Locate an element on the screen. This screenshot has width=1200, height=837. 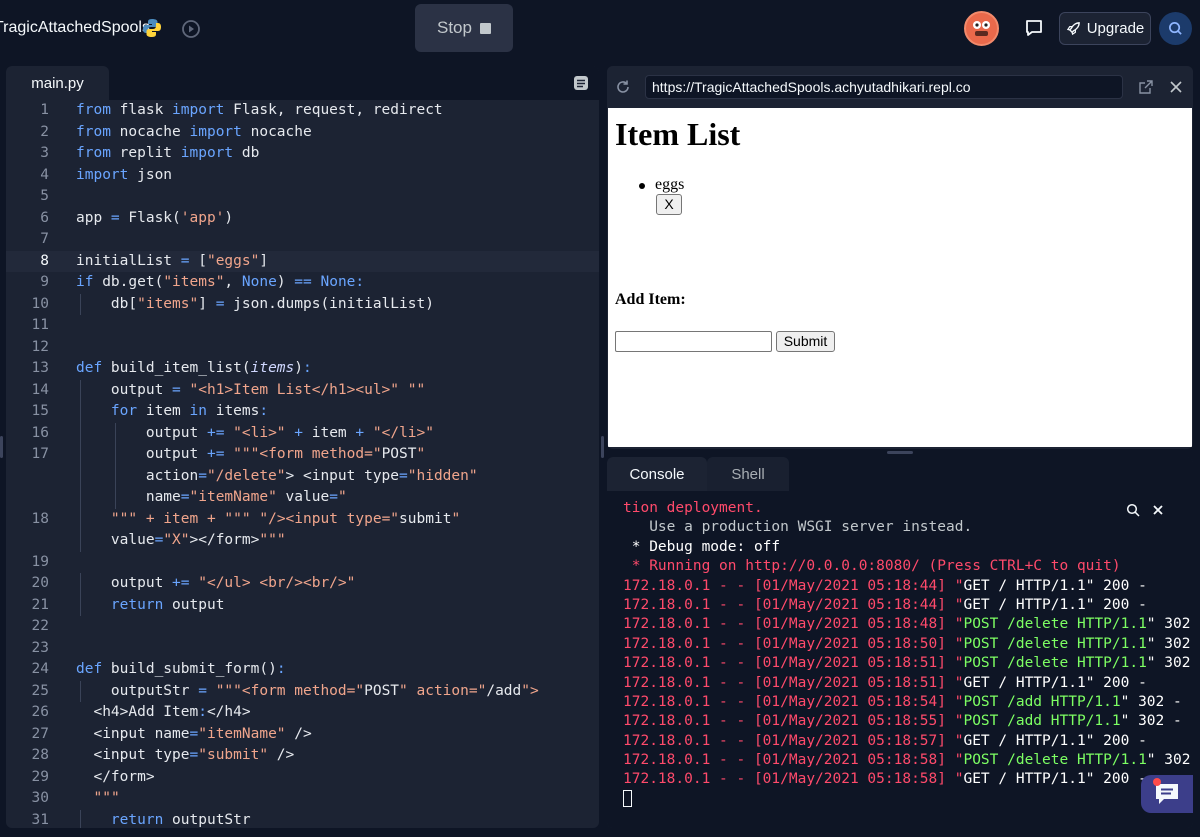
code-line: 29 </form> is located at coordinates (302, 778).